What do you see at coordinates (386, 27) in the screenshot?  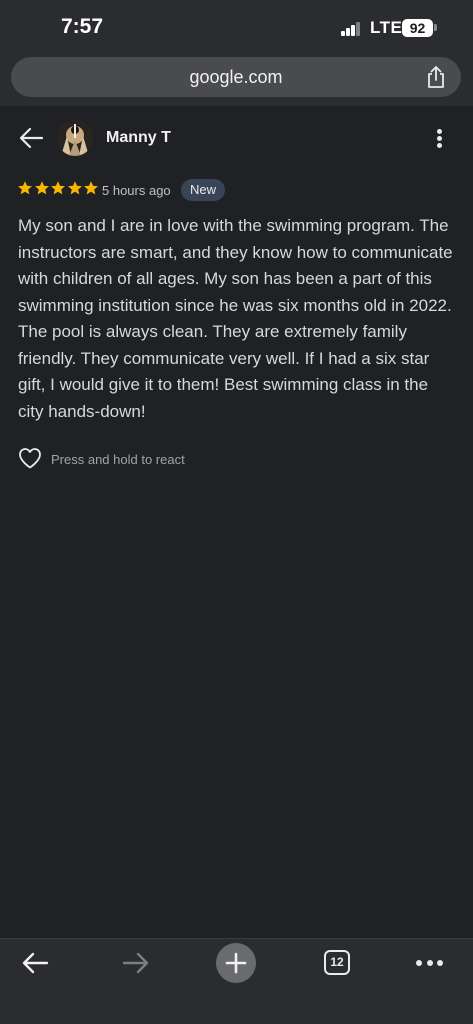 I see `network-type: LTE` at bounding box center [386, 27].